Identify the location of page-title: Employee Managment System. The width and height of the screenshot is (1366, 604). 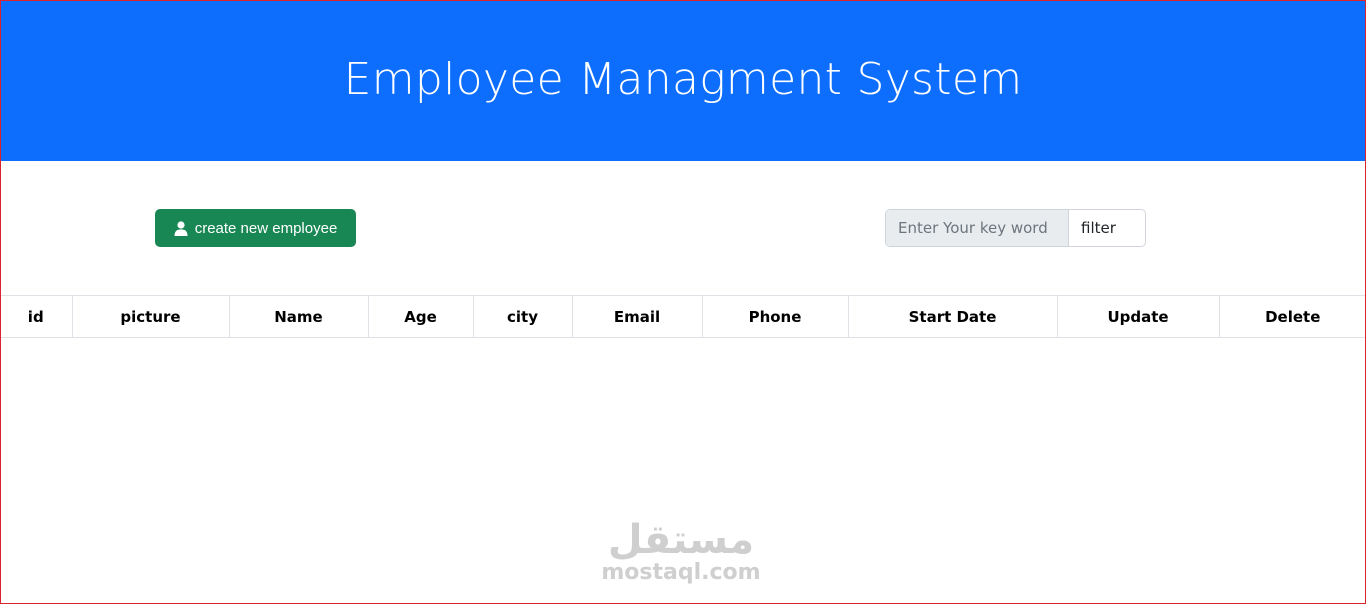
(683, 79).